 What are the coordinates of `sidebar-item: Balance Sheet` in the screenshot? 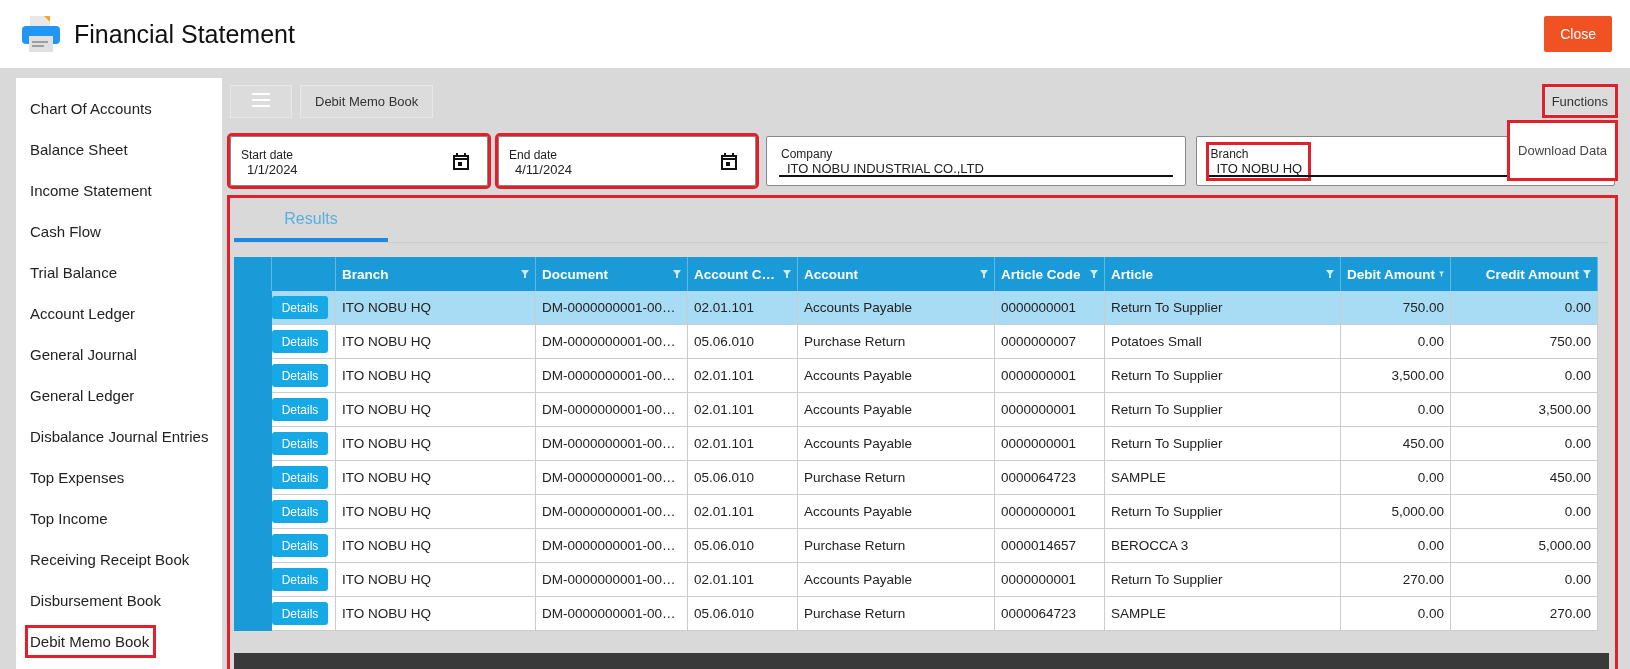 It's located at (80, 149).